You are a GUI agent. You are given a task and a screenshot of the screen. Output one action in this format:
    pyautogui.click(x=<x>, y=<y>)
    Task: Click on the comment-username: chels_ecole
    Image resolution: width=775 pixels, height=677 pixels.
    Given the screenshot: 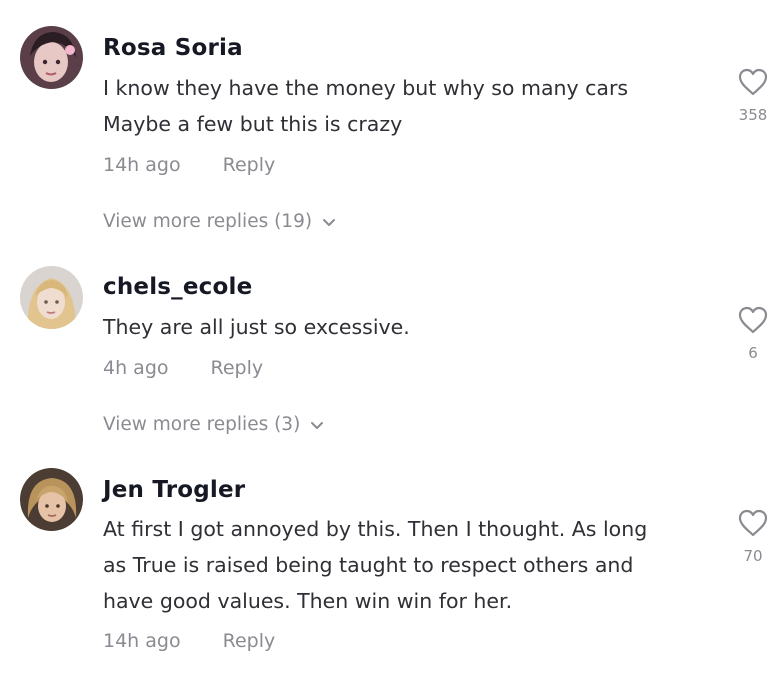 What is the action you would take?
    pyautogui.click(x=177, y=287)
    